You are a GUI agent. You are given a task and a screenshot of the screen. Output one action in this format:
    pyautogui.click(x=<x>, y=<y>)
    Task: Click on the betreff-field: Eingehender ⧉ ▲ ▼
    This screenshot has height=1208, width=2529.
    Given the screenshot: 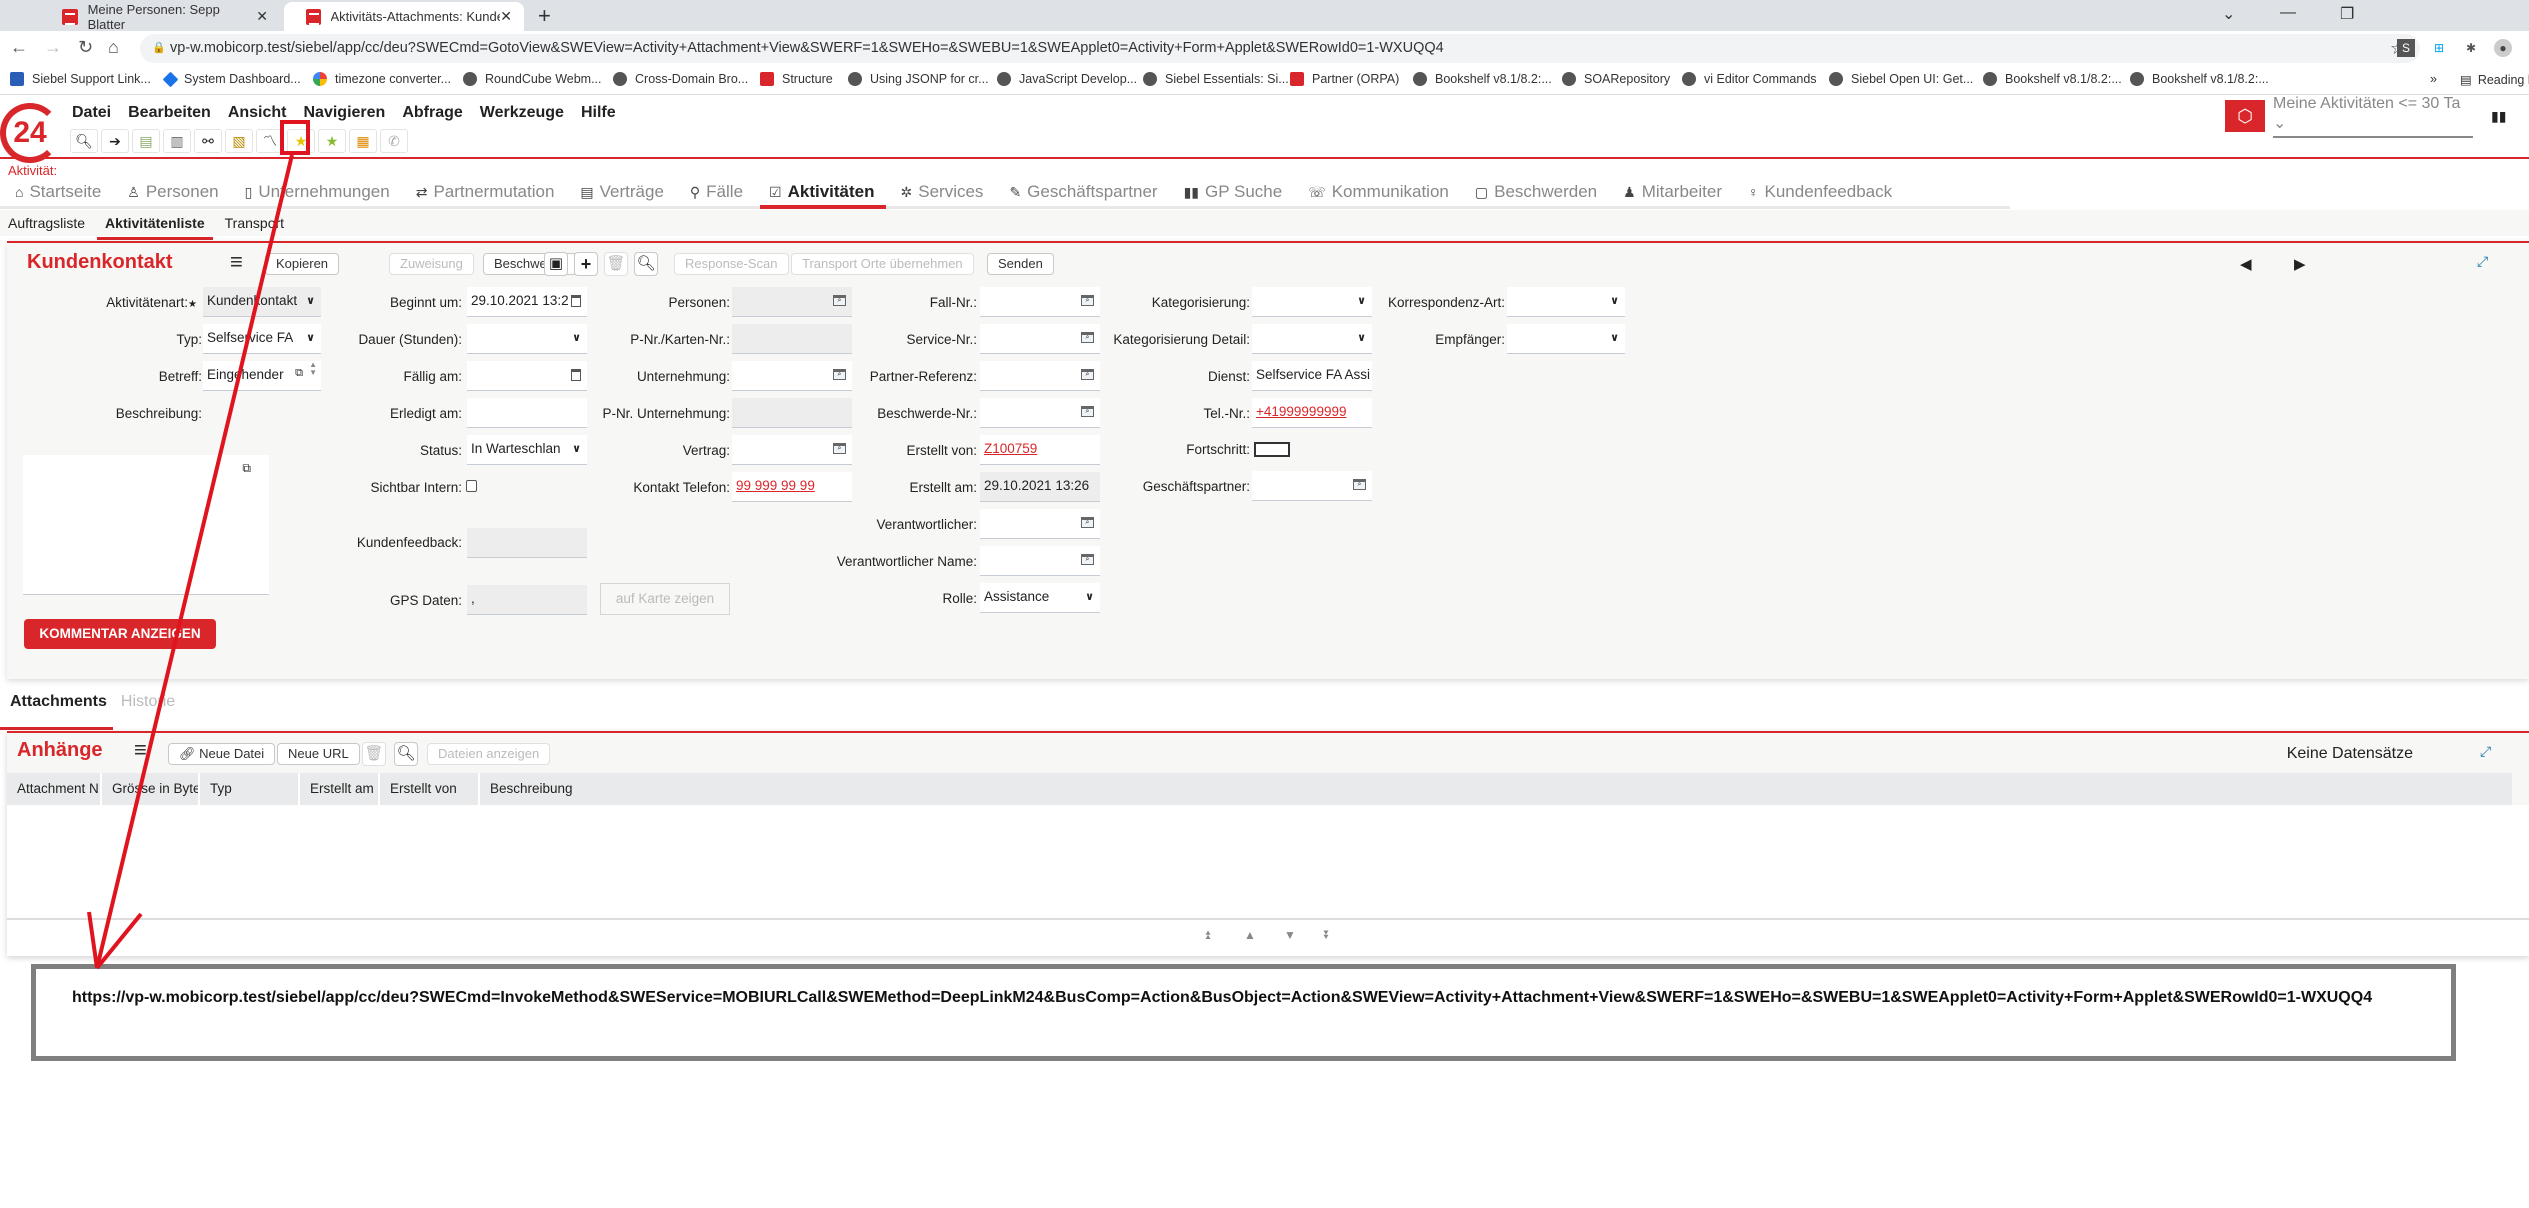 What is the action you would take?
    pyautogui.click(x=262, y=376)
    